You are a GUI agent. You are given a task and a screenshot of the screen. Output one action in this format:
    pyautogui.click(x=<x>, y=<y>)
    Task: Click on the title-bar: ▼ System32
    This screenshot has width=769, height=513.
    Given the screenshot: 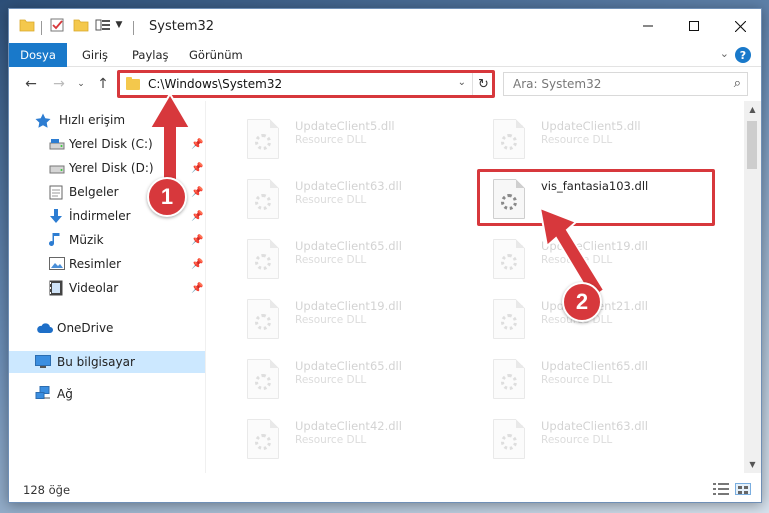 What is the action you would take?
    pyautogui.click(x=385, y=26)
    